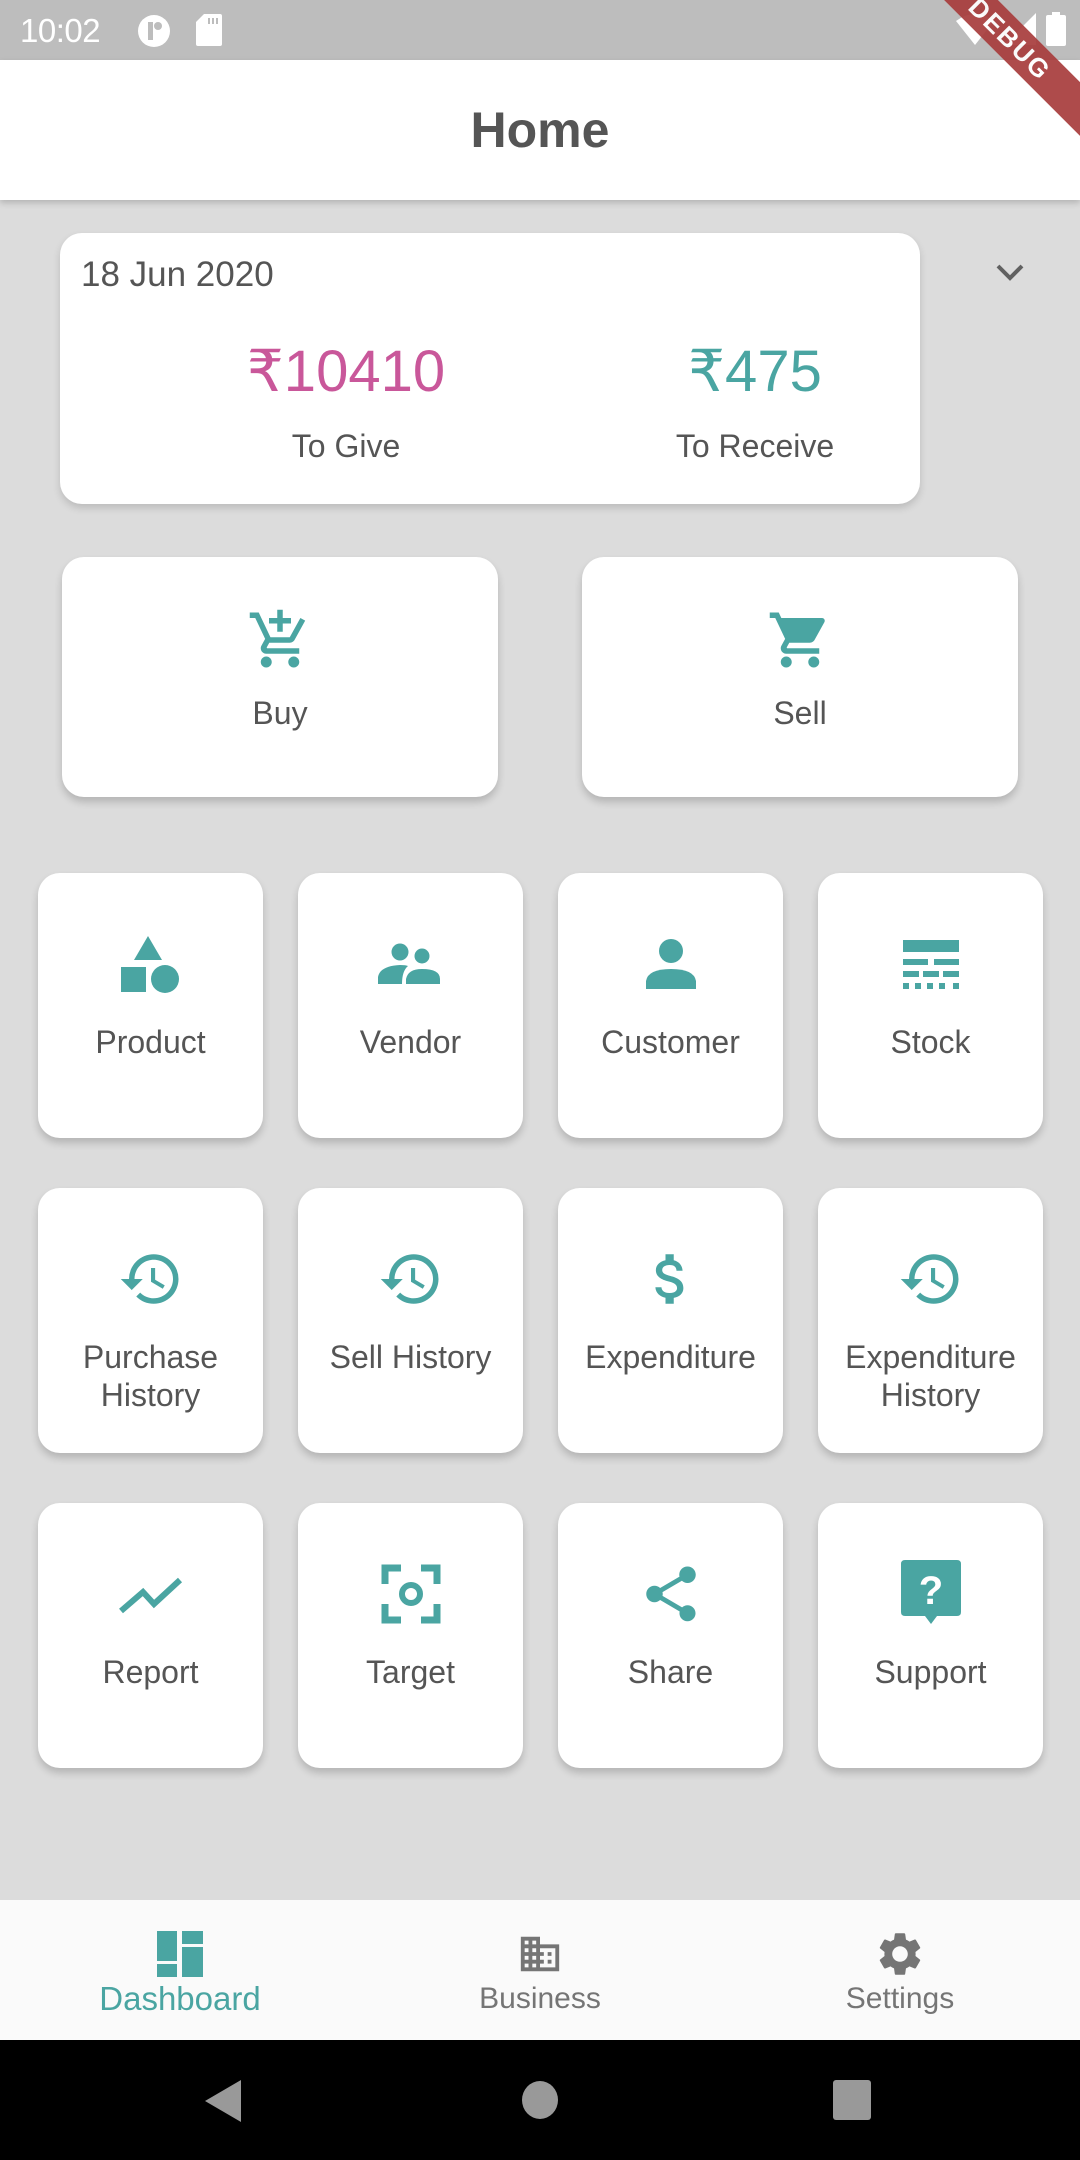 The image size is (1080, 2160). Describe the element at coordinates (150, 1005) in the screenshot. I see `product-tile: Product` at that location.